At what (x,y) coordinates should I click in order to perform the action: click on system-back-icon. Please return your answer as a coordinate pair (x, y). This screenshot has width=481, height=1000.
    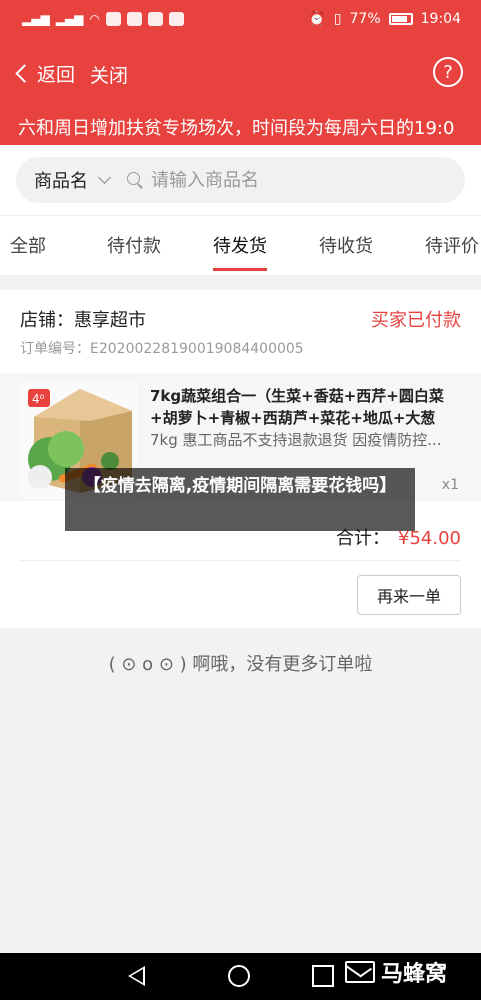
    Looking at the image, I should click on (136, 976).